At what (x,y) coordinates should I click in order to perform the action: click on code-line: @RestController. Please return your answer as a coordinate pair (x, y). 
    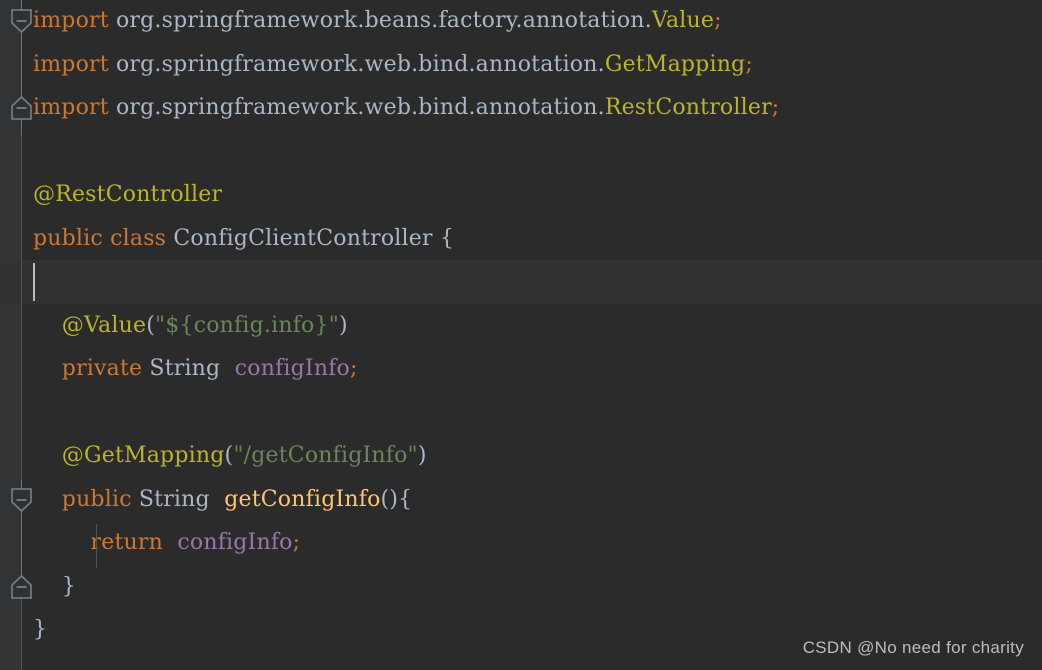
    Looking at the image, I should click on (521, 195).